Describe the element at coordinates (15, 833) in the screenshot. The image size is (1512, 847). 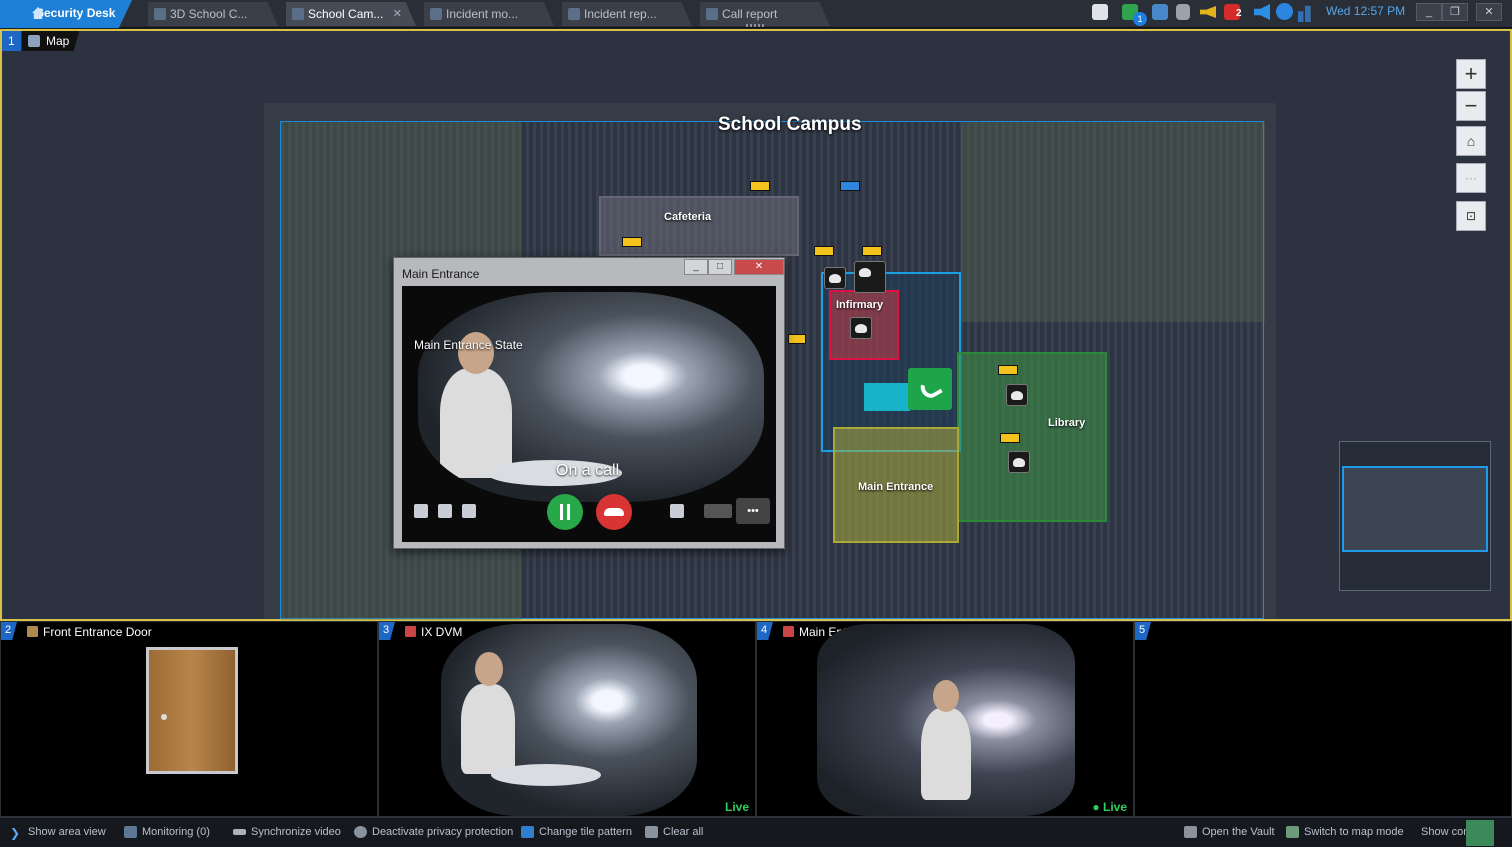
I see `chevron-right-icon: ❯` at that location.